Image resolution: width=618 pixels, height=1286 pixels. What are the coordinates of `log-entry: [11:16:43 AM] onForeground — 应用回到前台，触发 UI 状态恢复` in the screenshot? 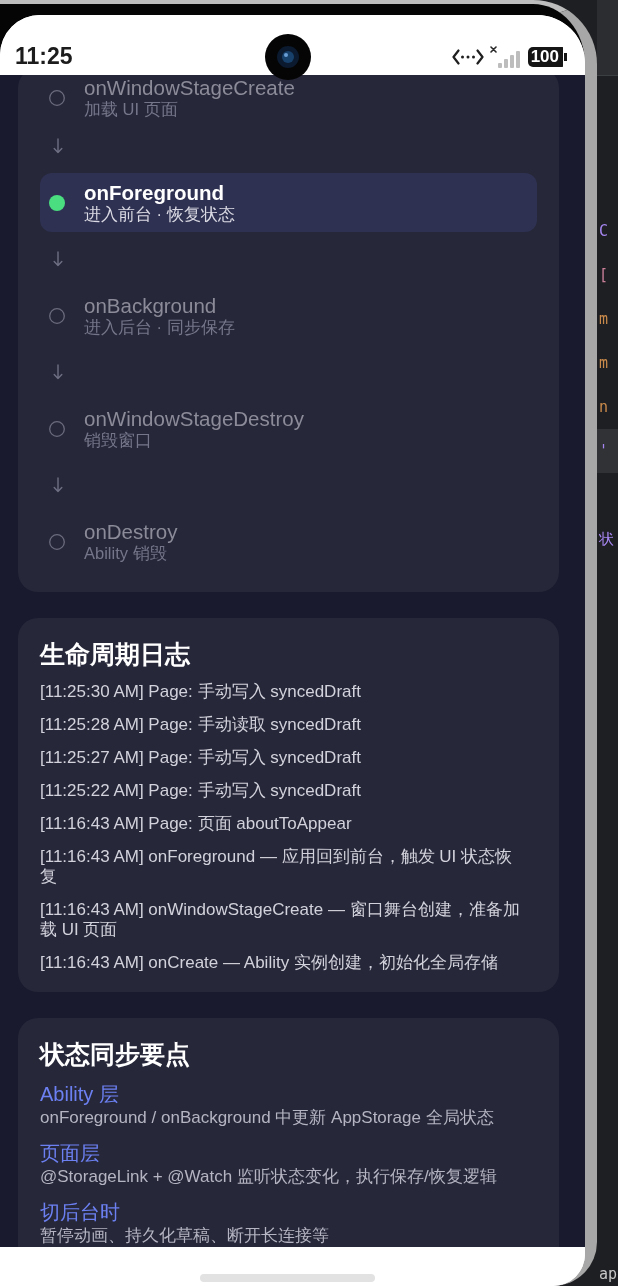 It's located at (277, 867).